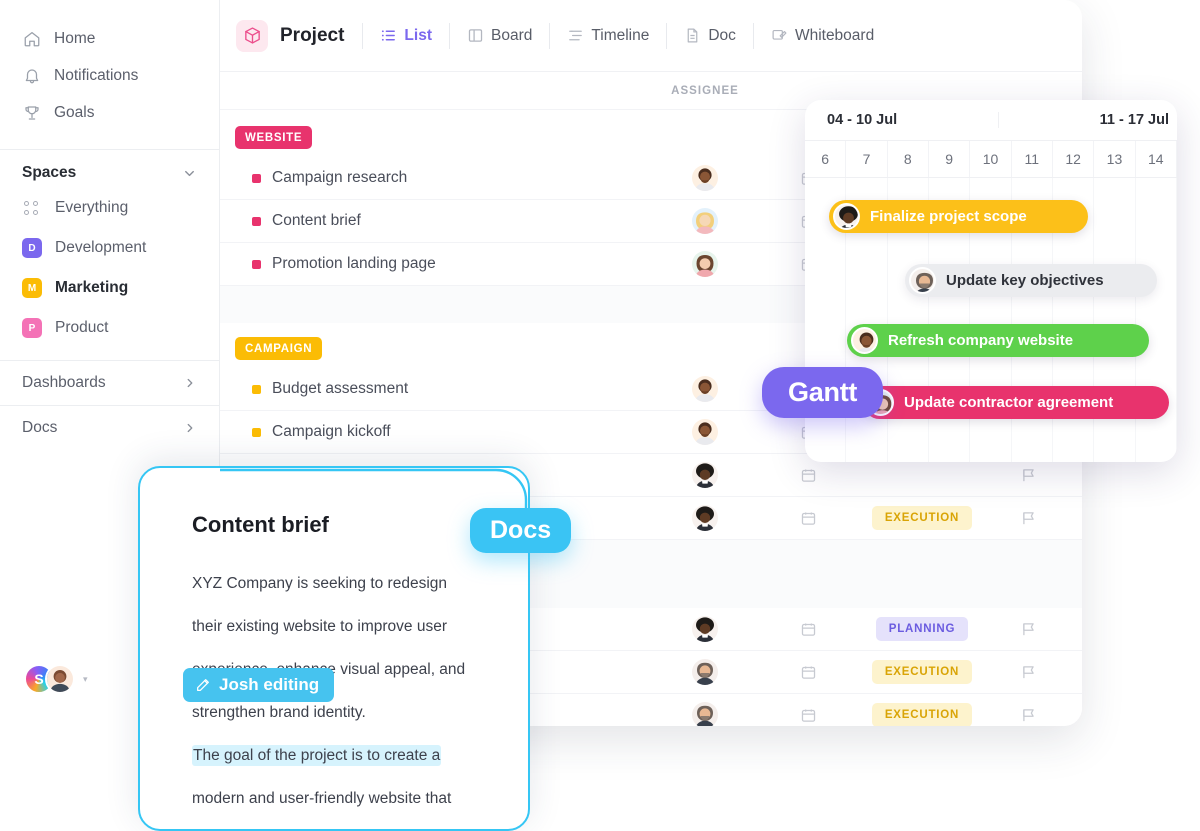 This screenshot has height=831, width=1200. What do you see at coordinates (109, 171) in the screenshot?
I see `sidebar-spaces-header: Spaces` at bounding box center [109, 171].